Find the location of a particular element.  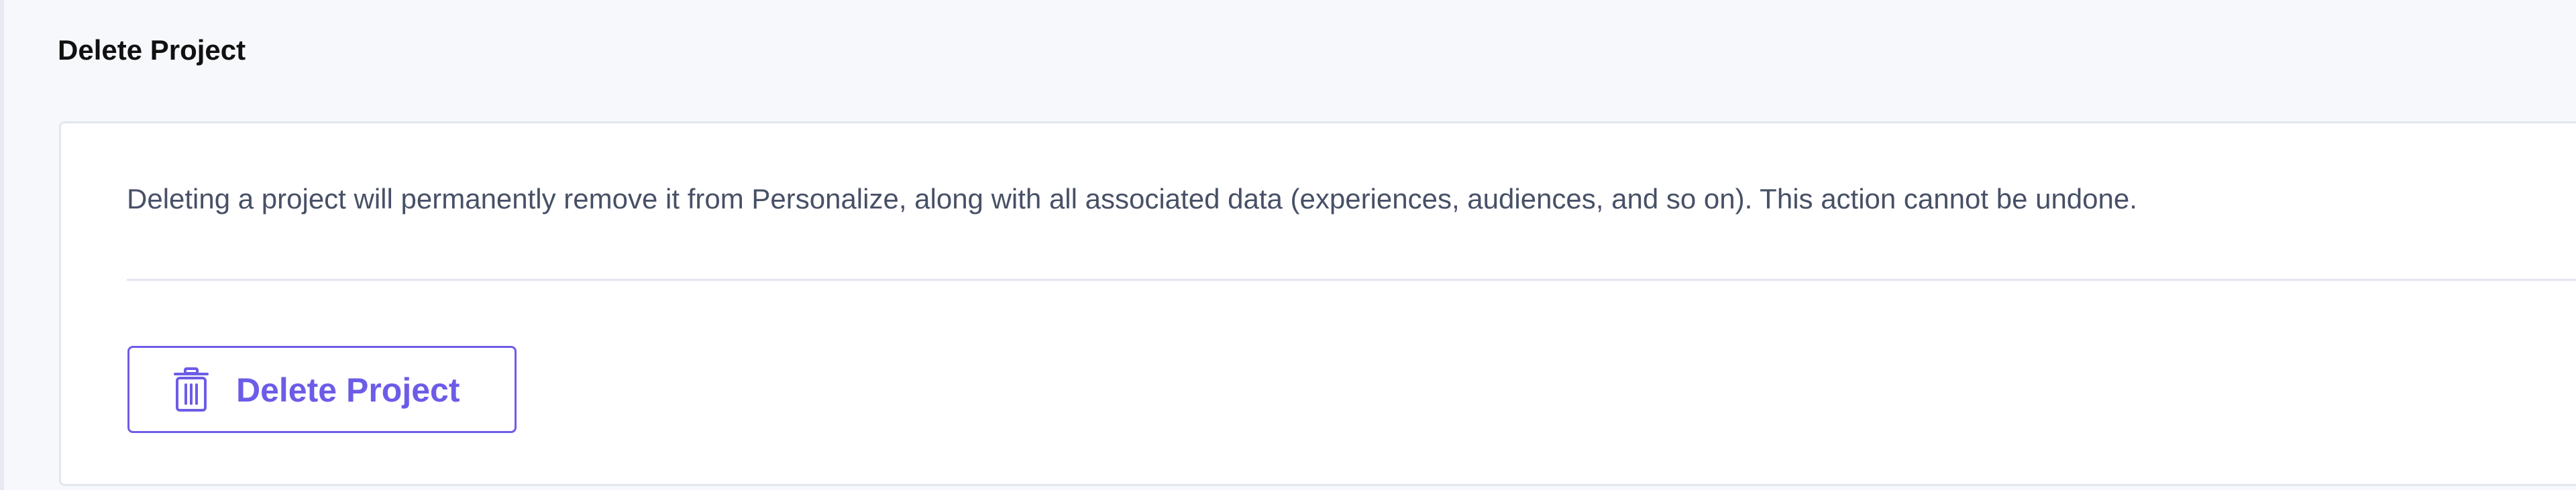

delete-project-button: Delete Project is located at coordinates (322, 389).